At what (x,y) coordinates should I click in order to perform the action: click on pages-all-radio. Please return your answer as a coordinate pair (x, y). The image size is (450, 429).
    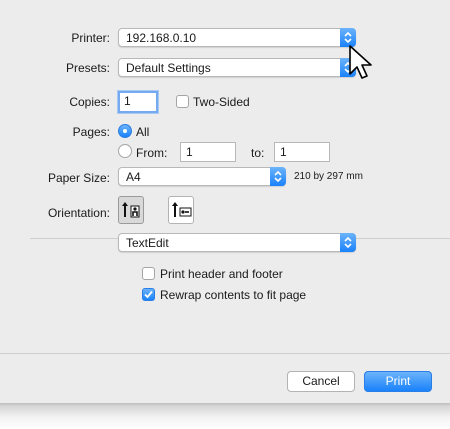
    Looking at the image, I should click on (125, 131).